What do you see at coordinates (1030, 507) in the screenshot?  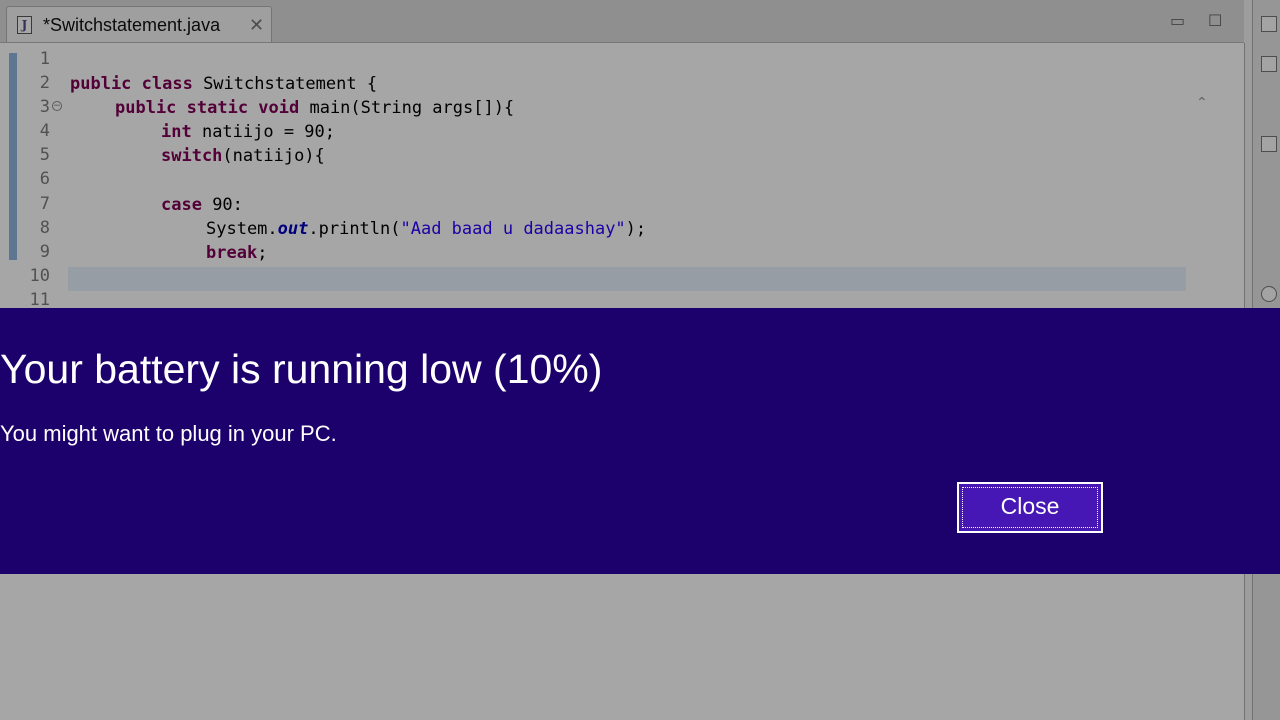 I see `close-button: Close` at bounding box center [1030, 507].